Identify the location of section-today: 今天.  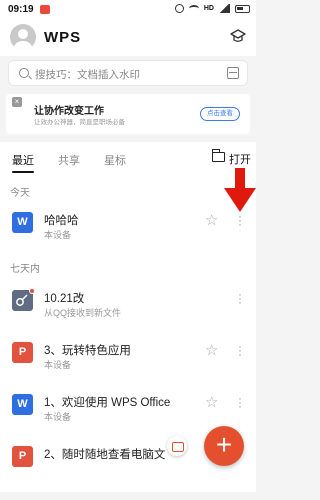
(20, 193).